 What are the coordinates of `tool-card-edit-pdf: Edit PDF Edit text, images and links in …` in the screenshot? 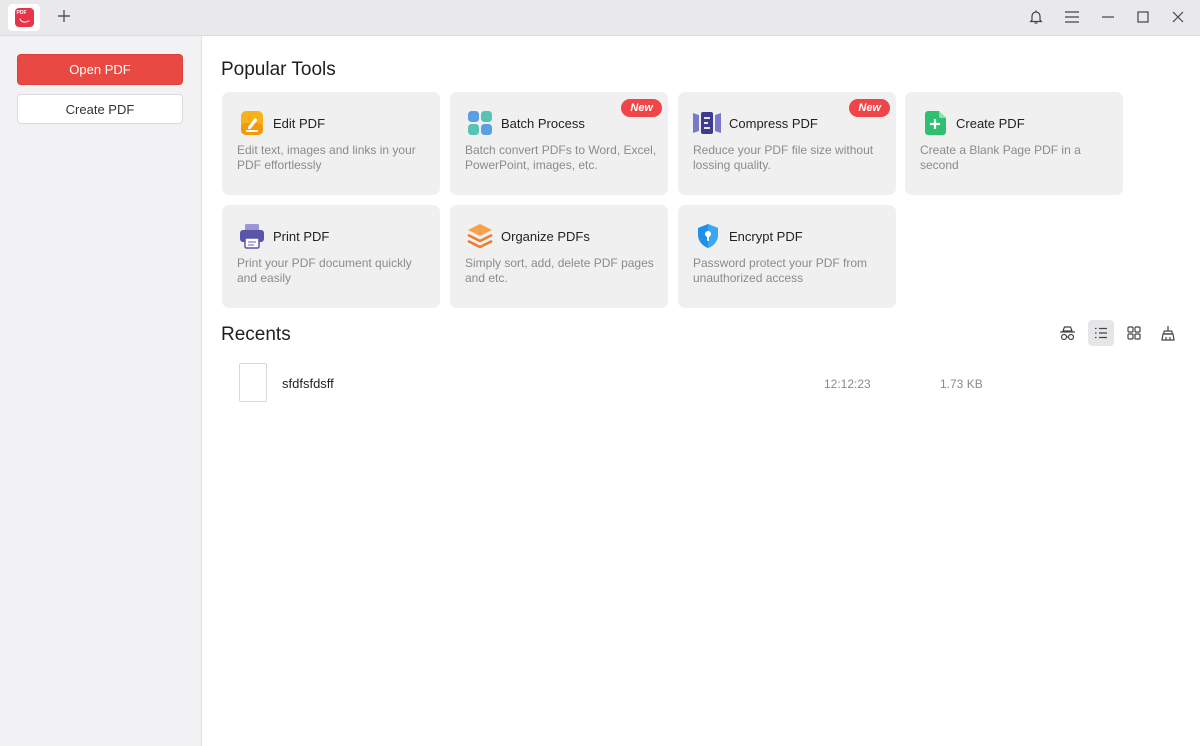 It's located at (331, 143).